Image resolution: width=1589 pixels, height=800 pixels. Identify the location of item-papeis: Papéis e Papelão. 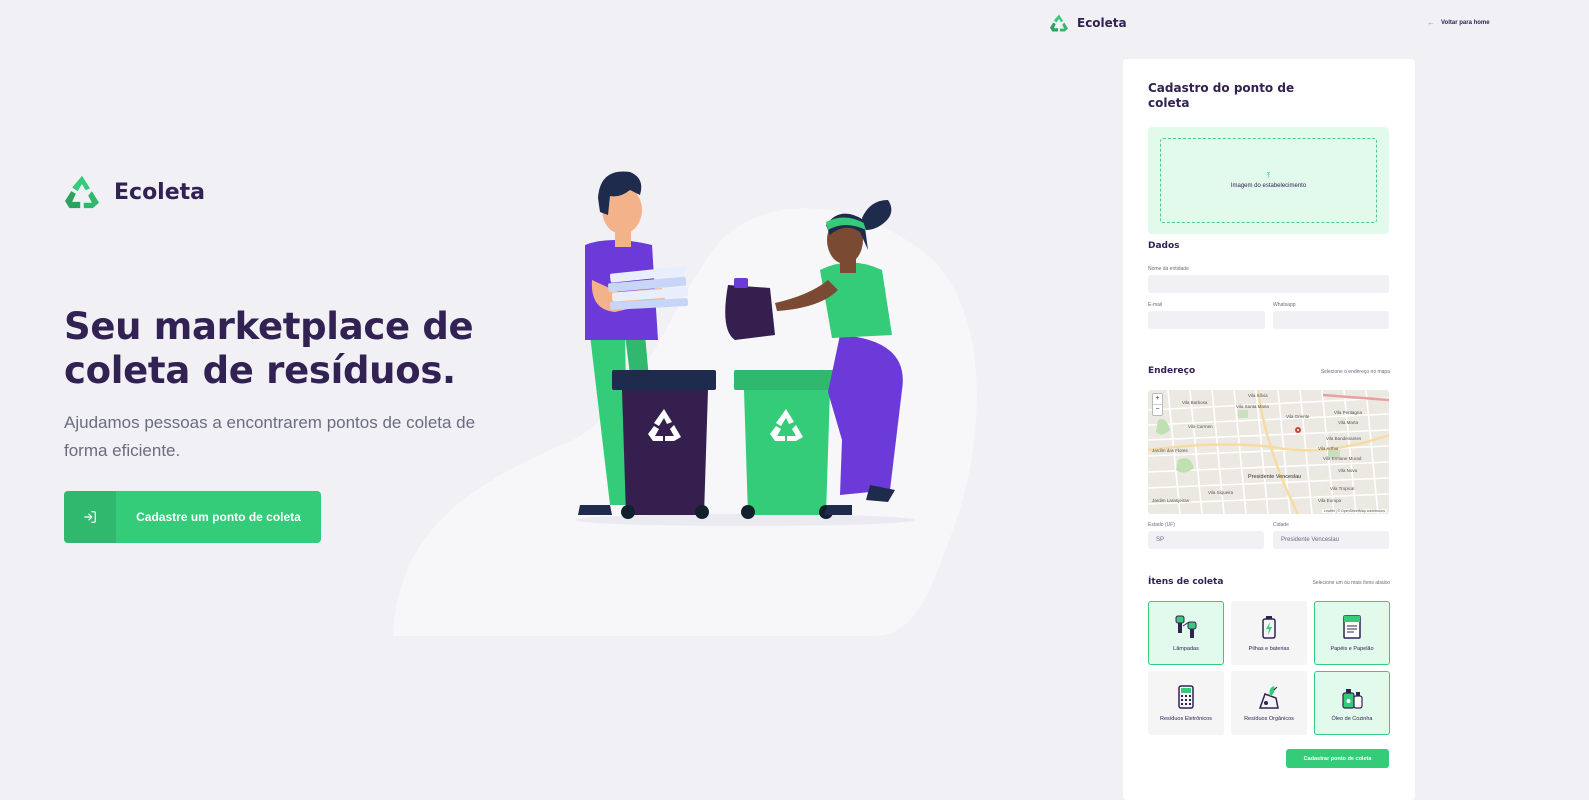
(1352, 633).